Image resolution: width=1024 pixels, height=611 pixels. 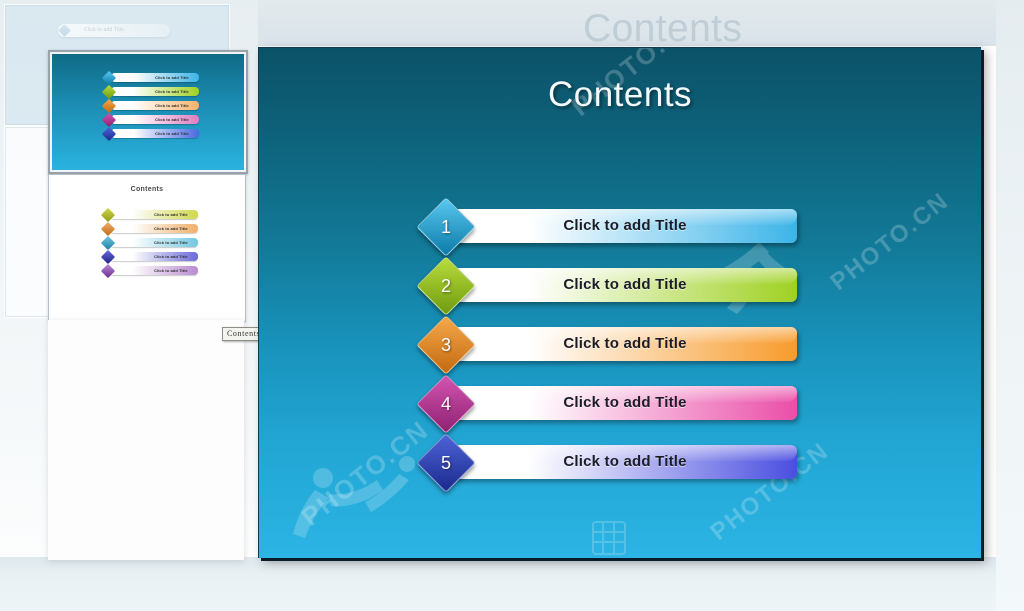 I want to click on sidebar-workspace, so click(x=146, y=440).